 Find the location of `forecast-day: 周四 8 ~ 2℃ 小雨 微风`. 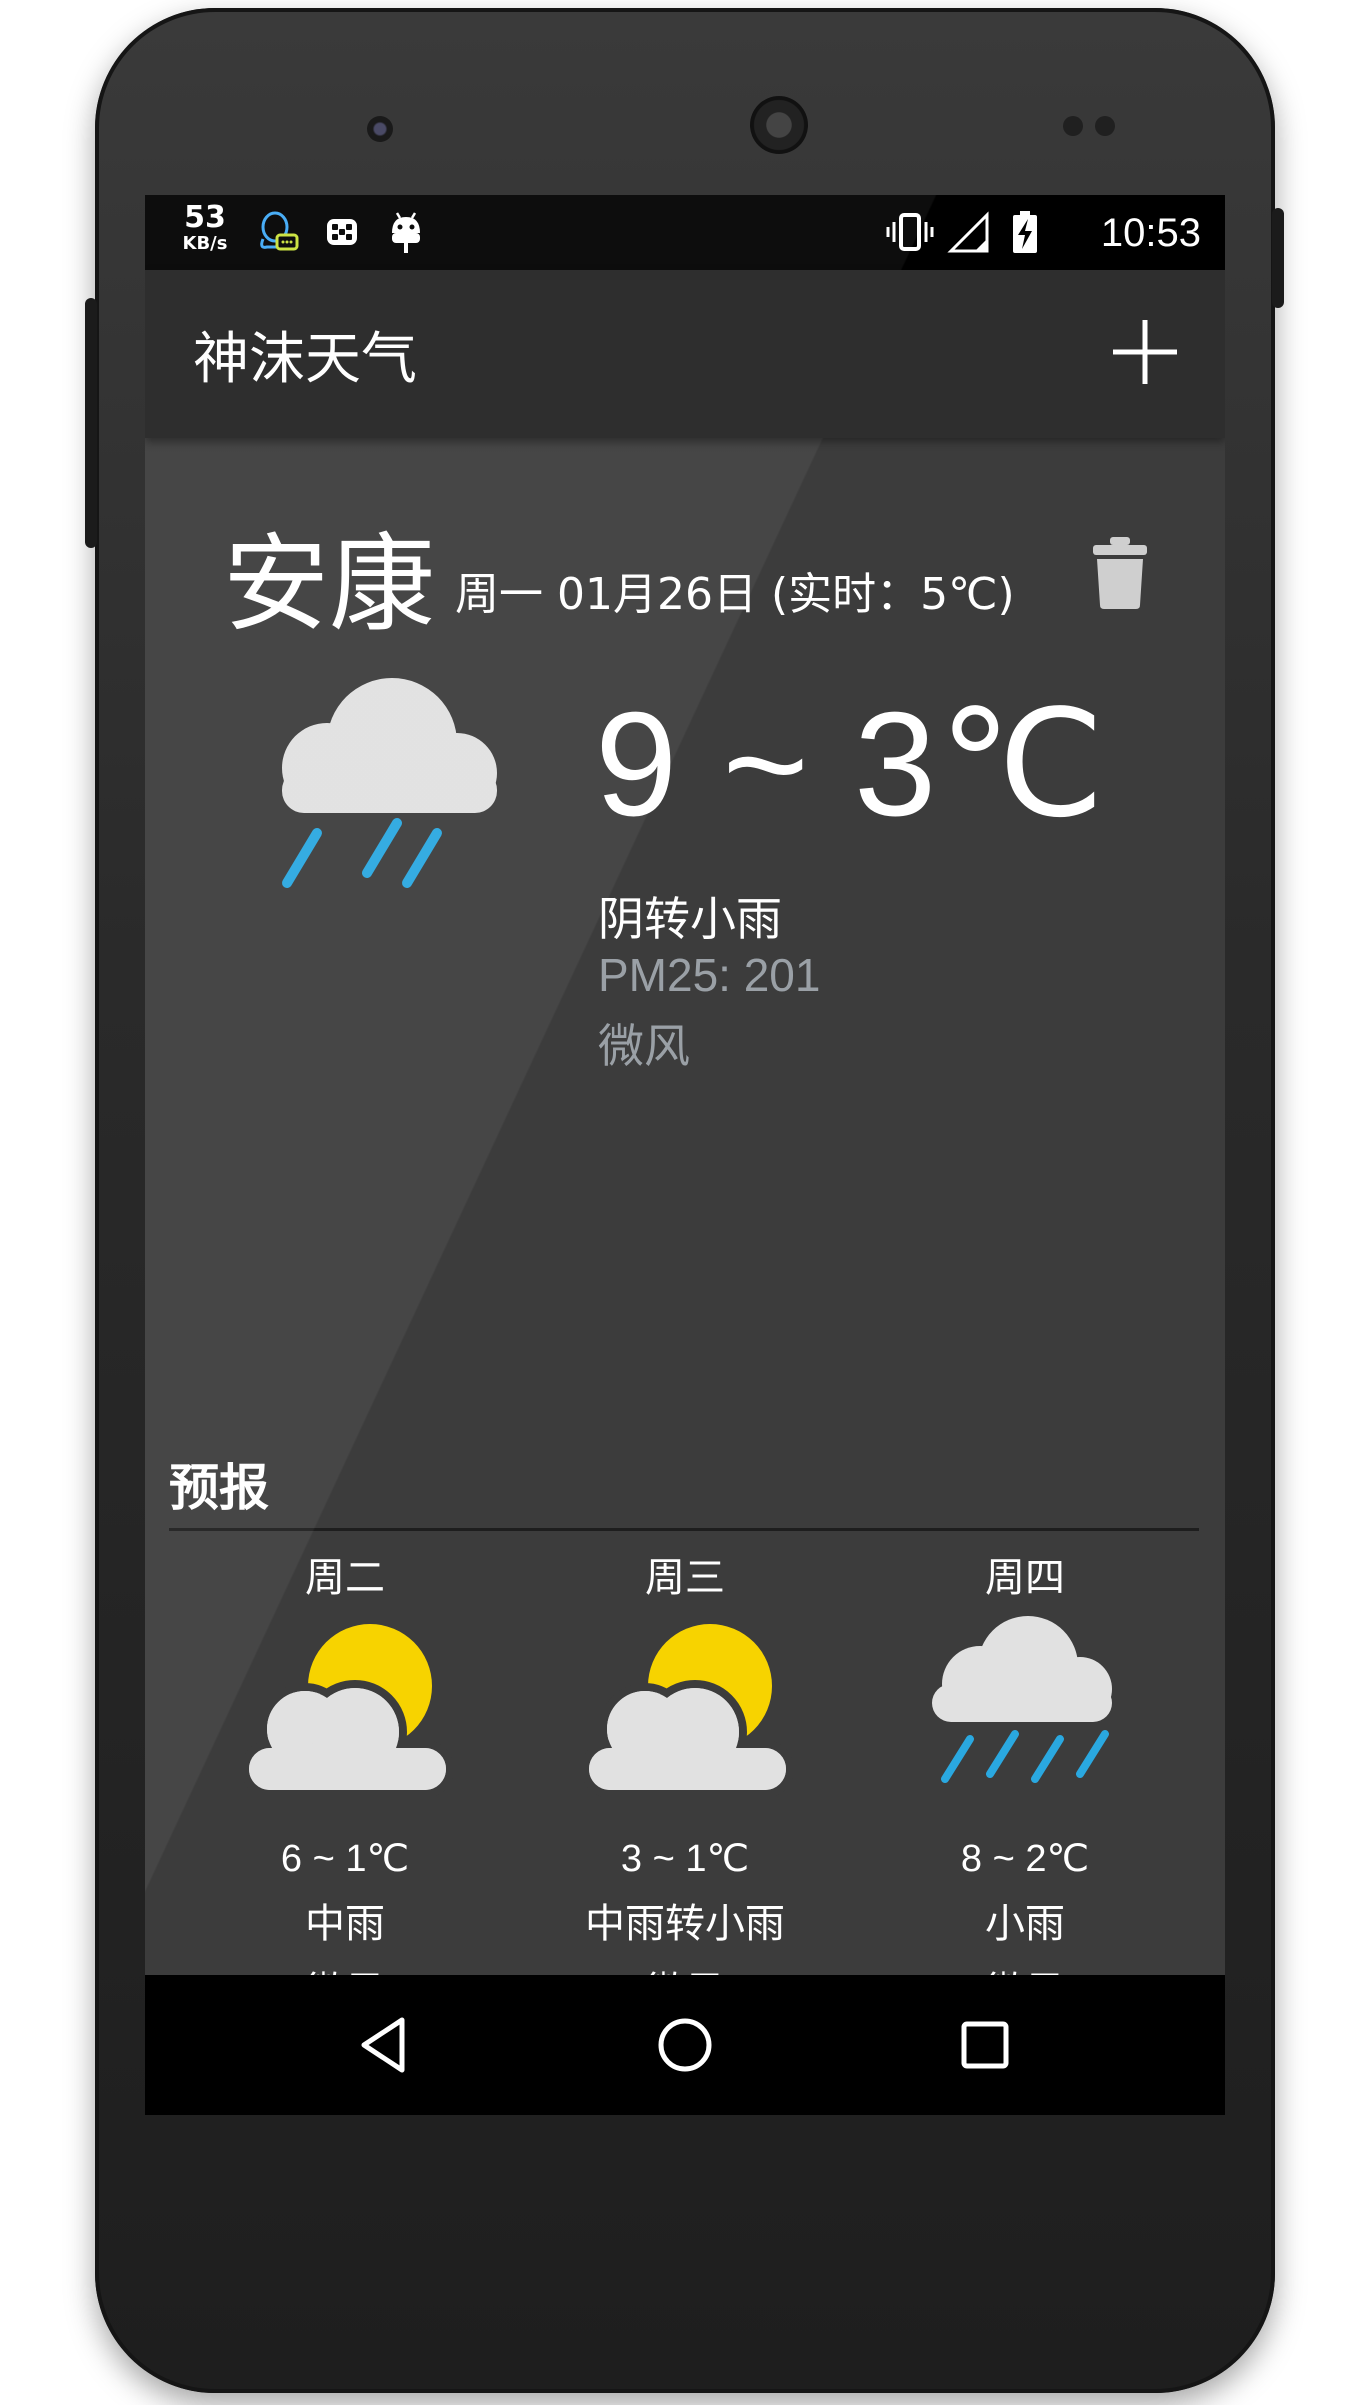

forecast-day: 周四 8 ~ 2℃ 小雨 微风 is located at coordinates (1025, 1782).